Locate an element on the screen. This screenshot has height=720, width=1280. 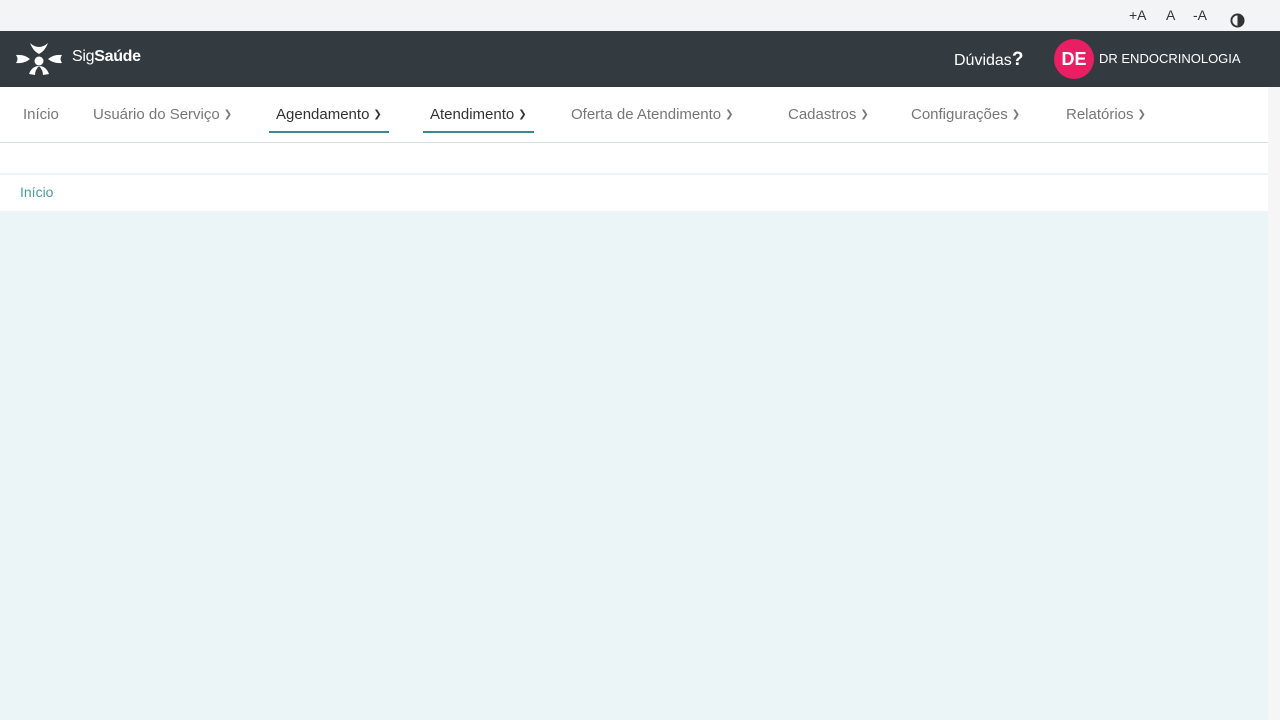
accessibility-bar: +A A -A is located at coordinates (640, 15).